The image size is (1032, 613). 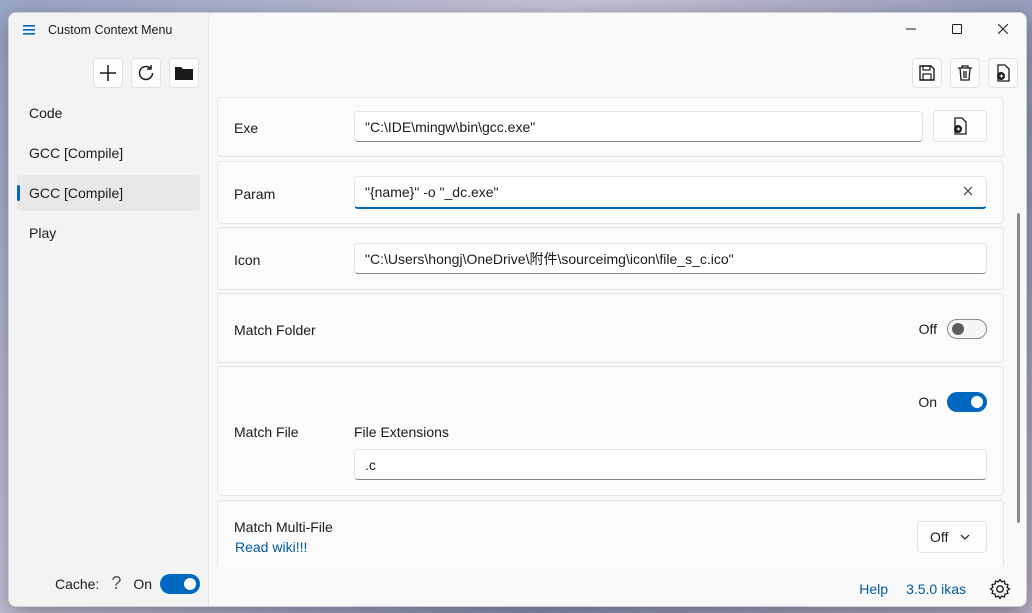 What do you see at coordinates (116, 583) in the screenshot?
I see `question-icon: ?` at bounding box center [116, 583].